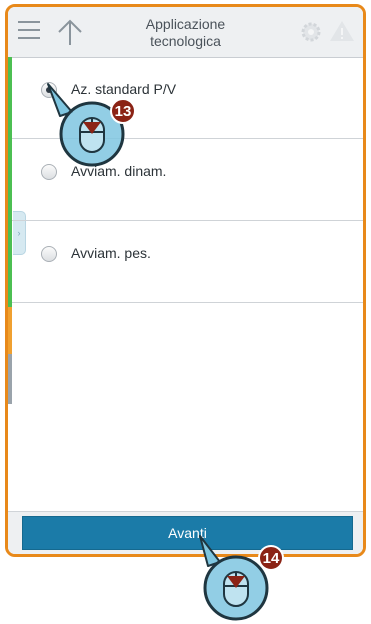  What do you see at coordinates (29, 31) in the screenshot?
I see `hamburger-menu-icon` at bounding box center [29, 31].